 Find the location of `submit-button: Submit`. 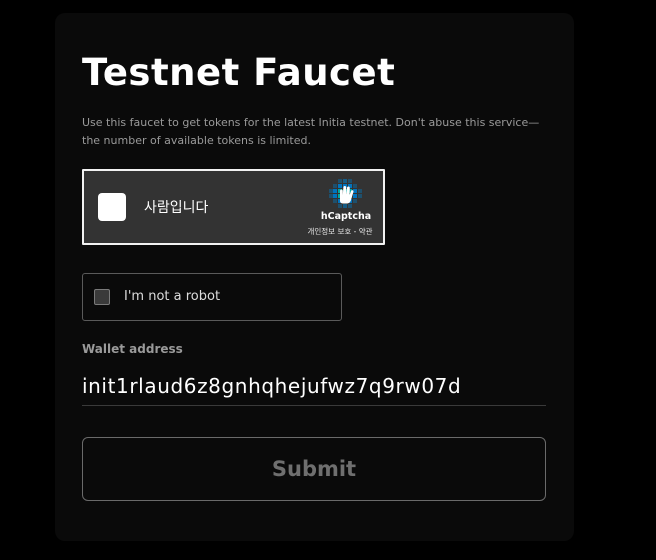

submit-button: Submit is located at coordinates (314, 469).